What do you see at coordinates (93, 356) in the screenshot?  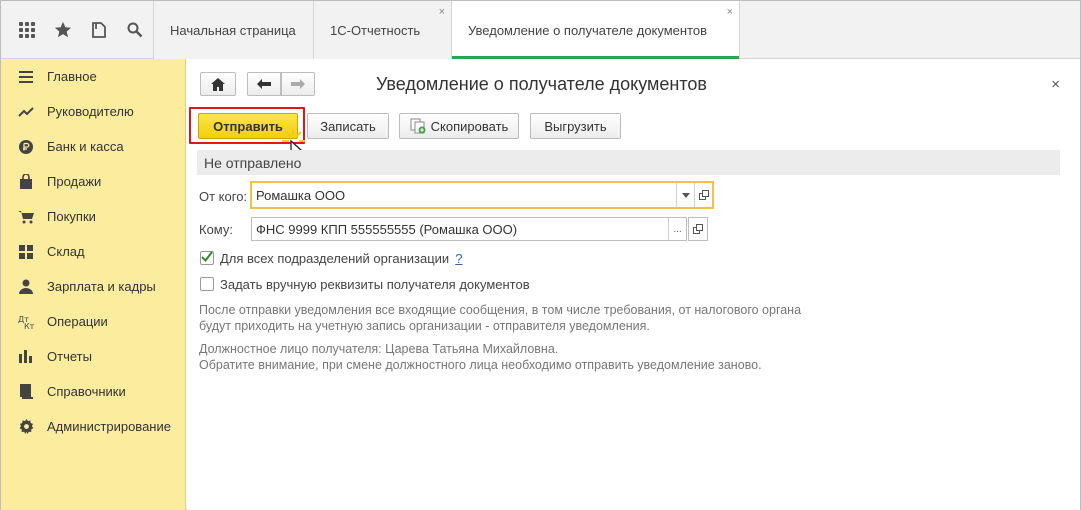 I see `sidebar-item-reports: Отчеты` at bounding box center [93, 356].